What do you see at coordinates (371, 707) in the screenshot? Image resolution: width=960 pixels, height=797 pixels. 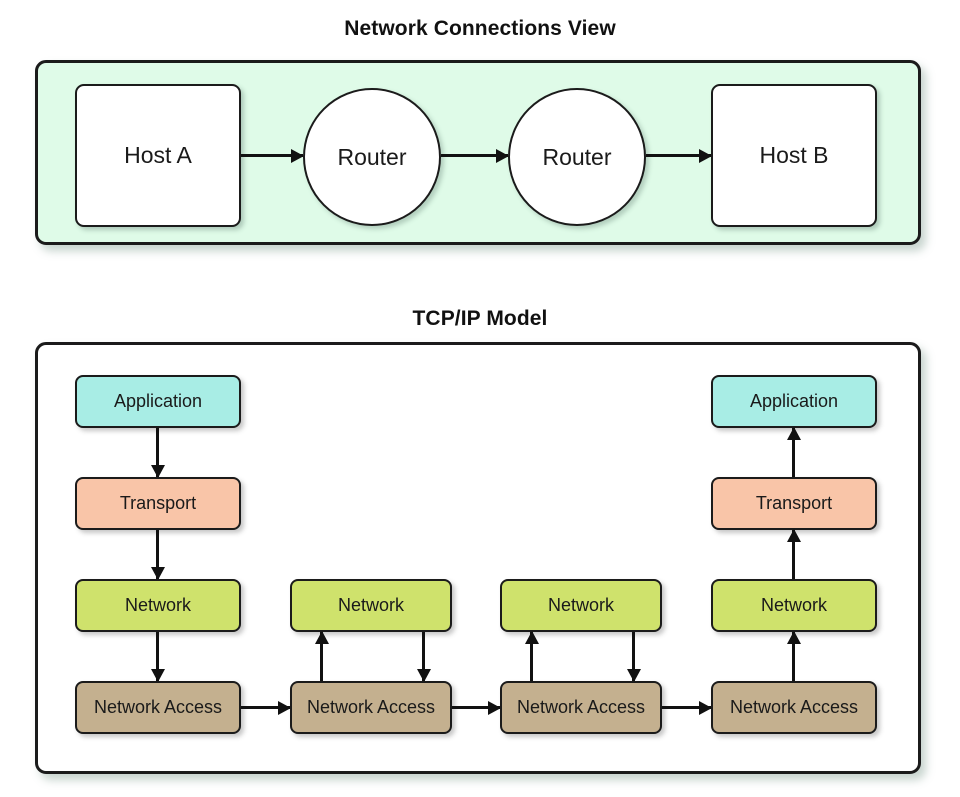 I see `layer-box-router-1-network-access: Network Access` at bounding box center [371, 707].